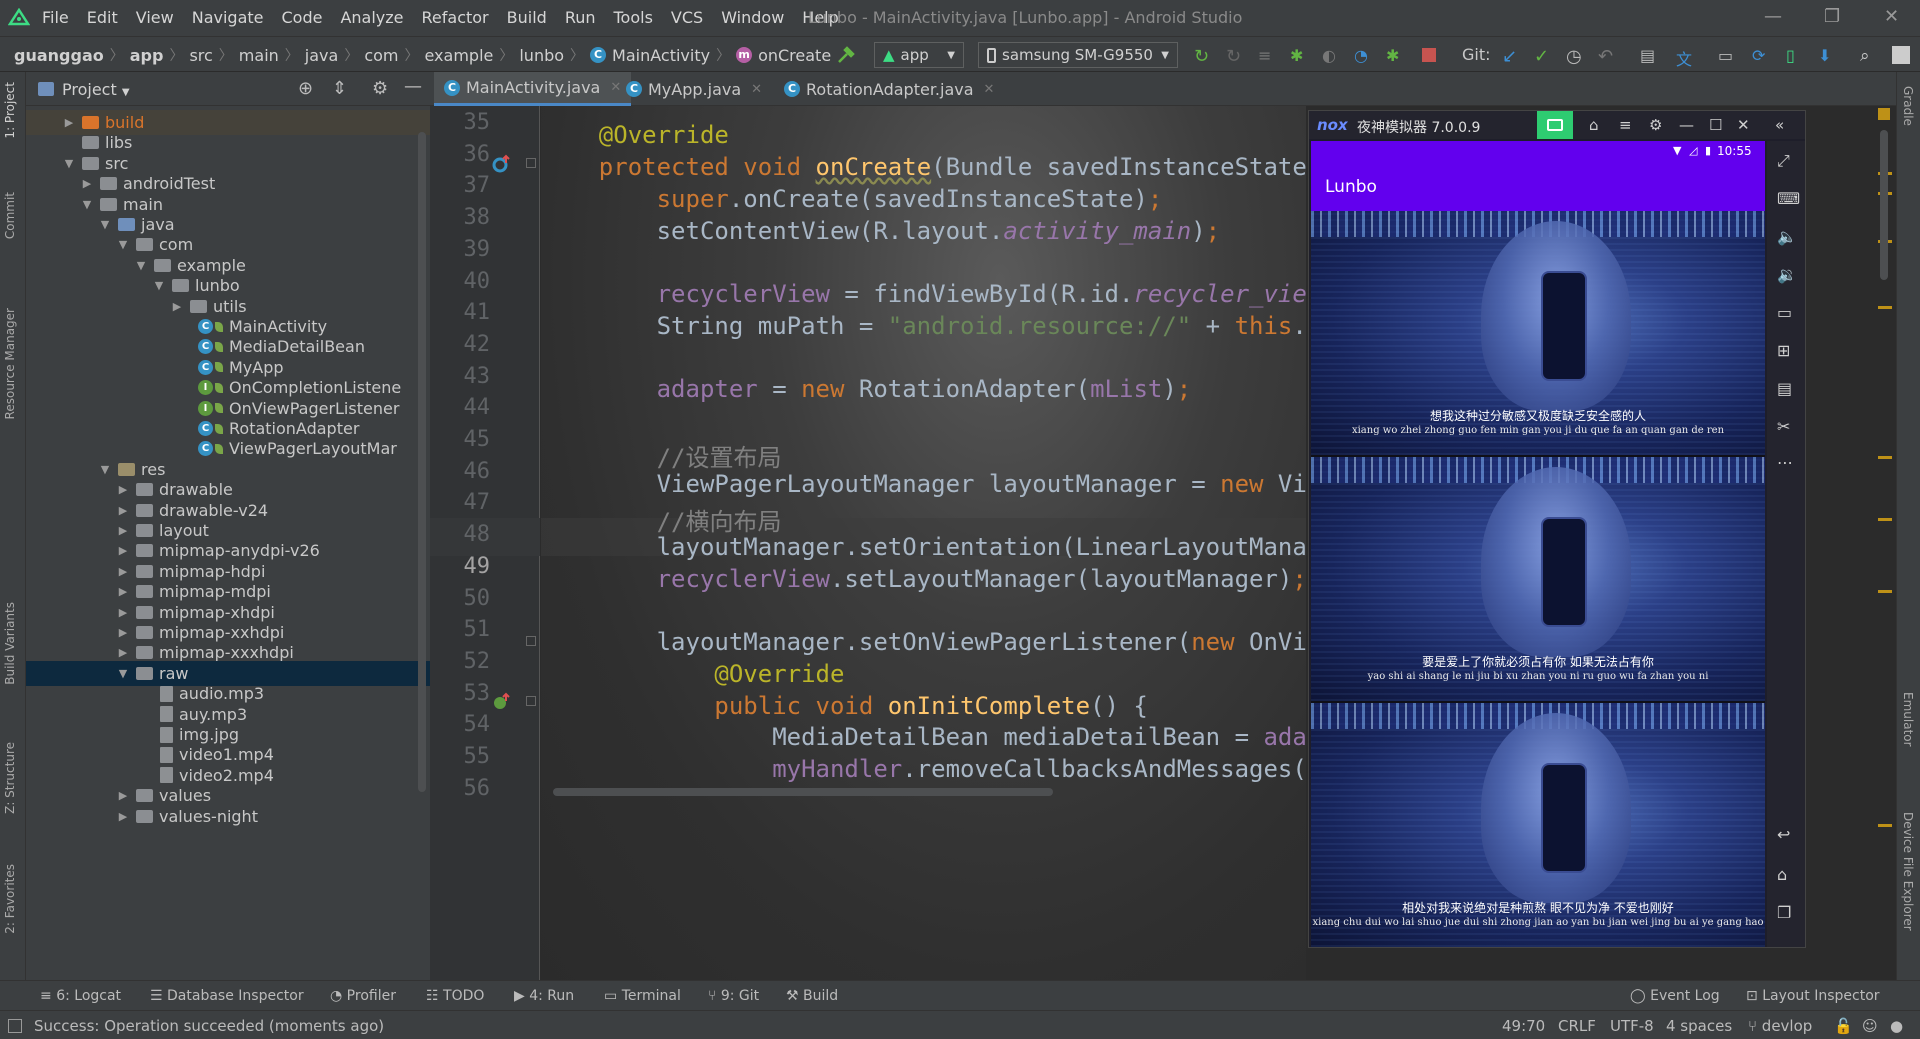  I want to click on search-icon: ⌕, so click(1869, 56).